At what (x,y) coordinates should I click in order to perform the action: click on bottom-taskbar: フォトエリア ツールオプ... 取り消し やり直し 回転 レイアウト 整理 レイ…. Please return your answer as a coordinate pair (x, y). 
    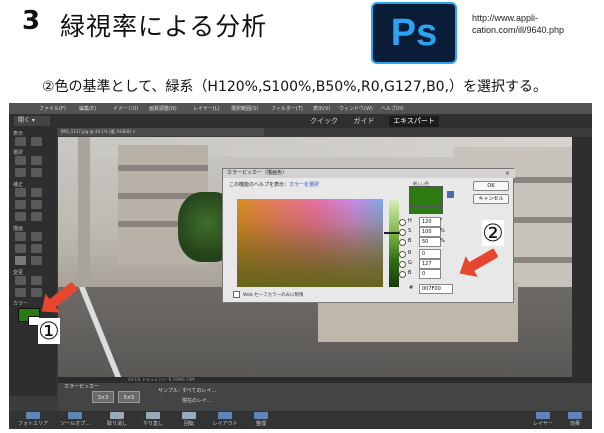
    Looking at the image, I should click on (300, 420).